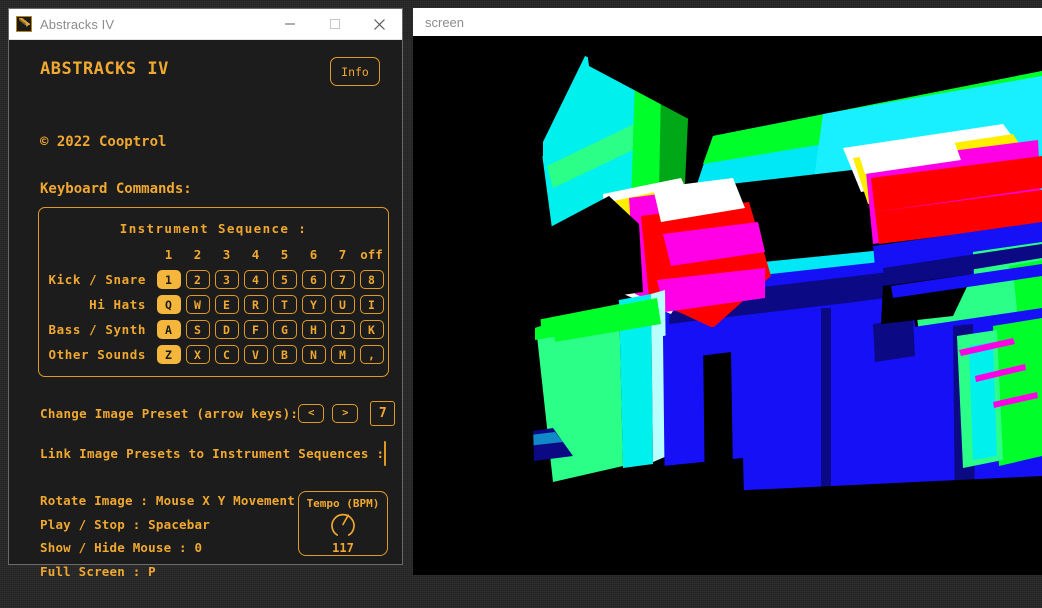  What do you see at coordinates (116, 189) in the screenshot?
I see `keyboard-commands-heading: Keyboard Commands:` at bounding box center [116, 189].